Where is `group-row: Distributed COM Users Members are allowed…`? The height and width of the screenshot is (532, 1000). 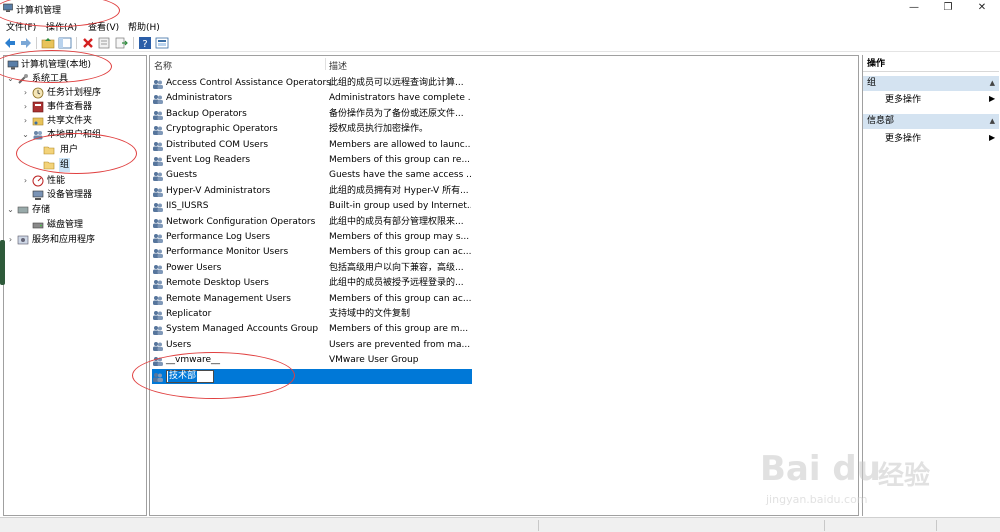
group-row: Distributed COM Users Members are allowed… is located at coordinates (312, 145).